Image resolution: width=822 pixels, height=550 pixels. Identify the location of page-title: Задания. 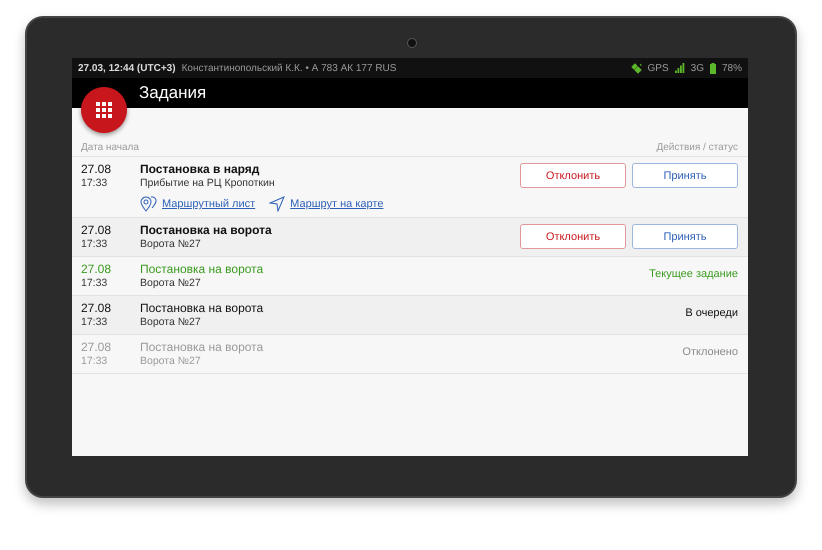
(172, 93).